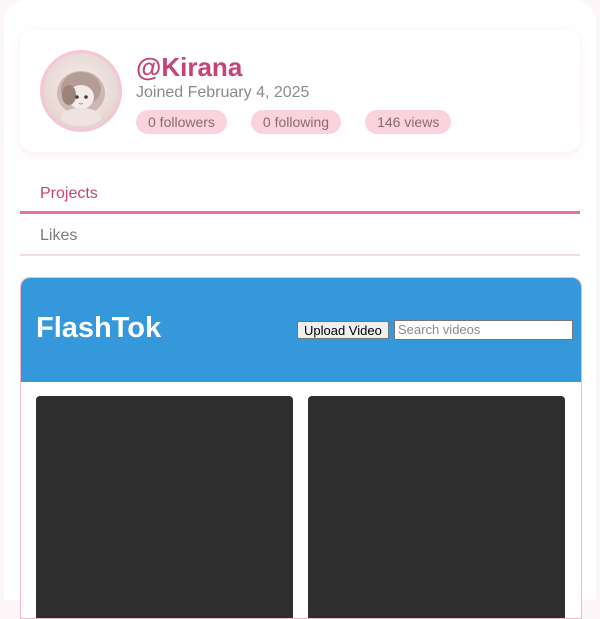 The image size is (600, 619). Describe the element at coordinates (223, 92) in the screenshot. I see `join-date: Joined February 4, 2025` at that location.